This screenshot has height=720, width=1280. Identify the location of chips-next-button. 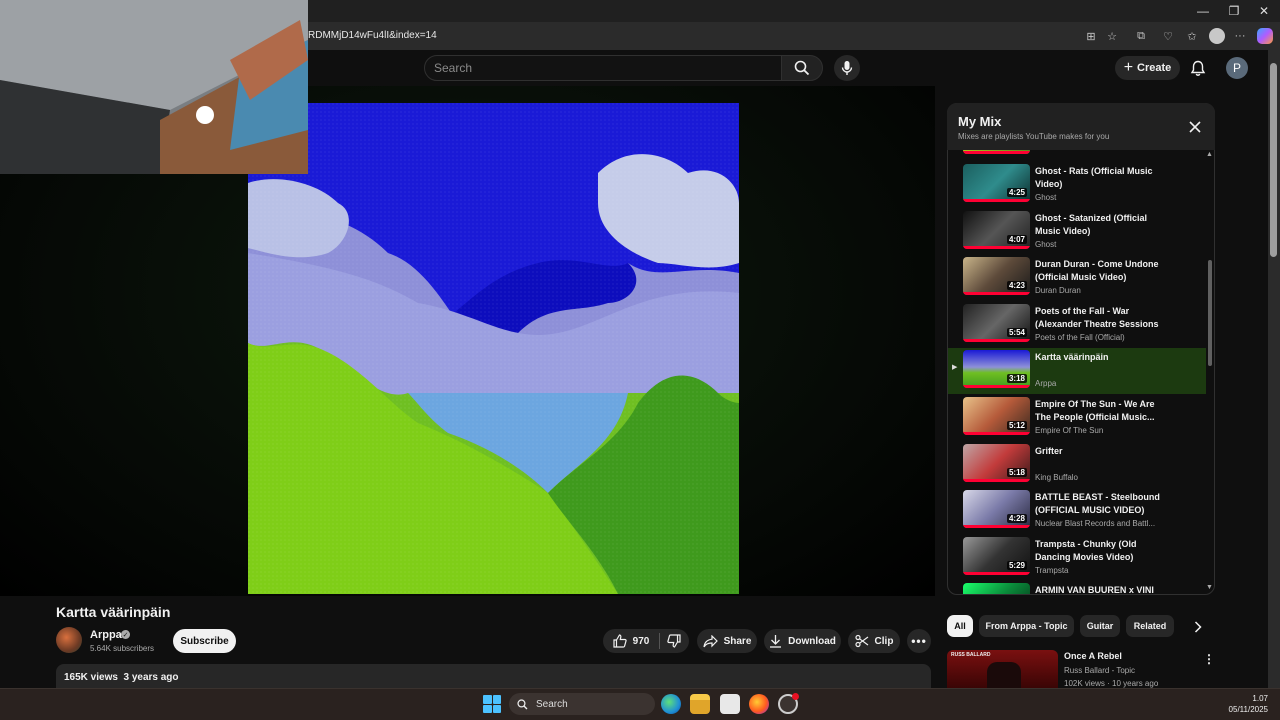
(1198, 627).